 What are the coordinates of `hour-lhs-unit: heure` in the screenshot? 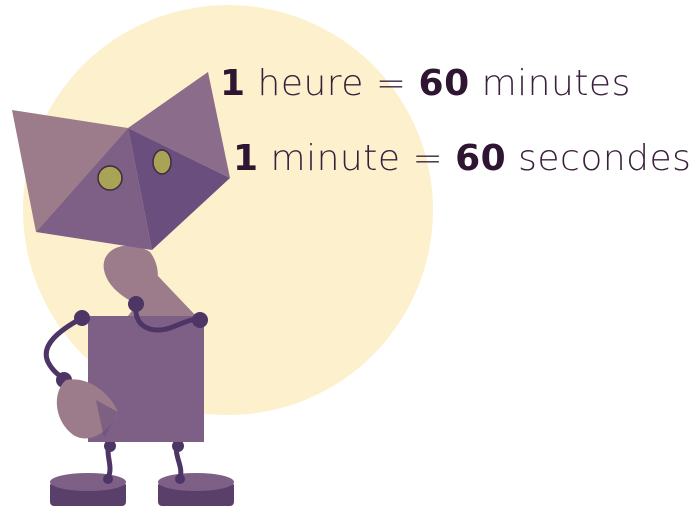 It's located at (310, 83).